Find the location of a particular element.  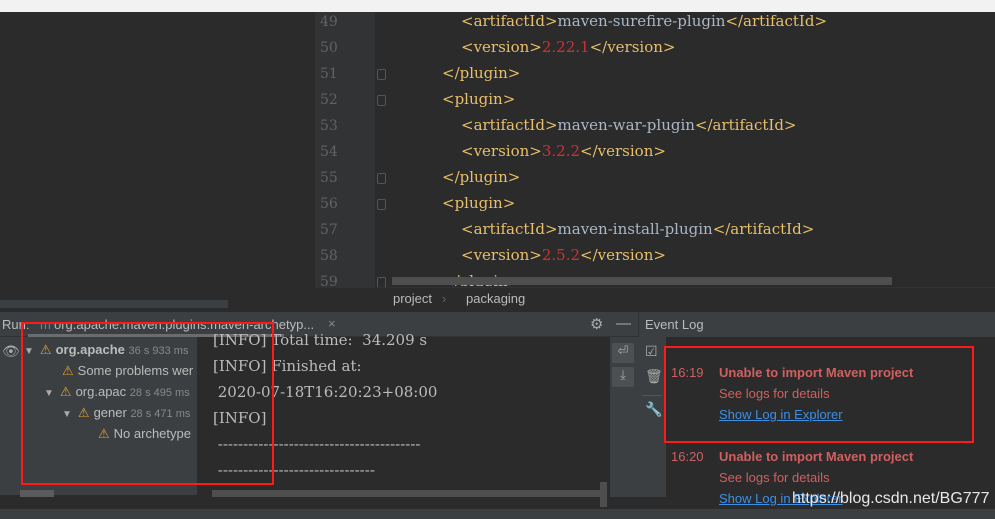

eye-icon: 👁 is located at coordinates (11, 351).